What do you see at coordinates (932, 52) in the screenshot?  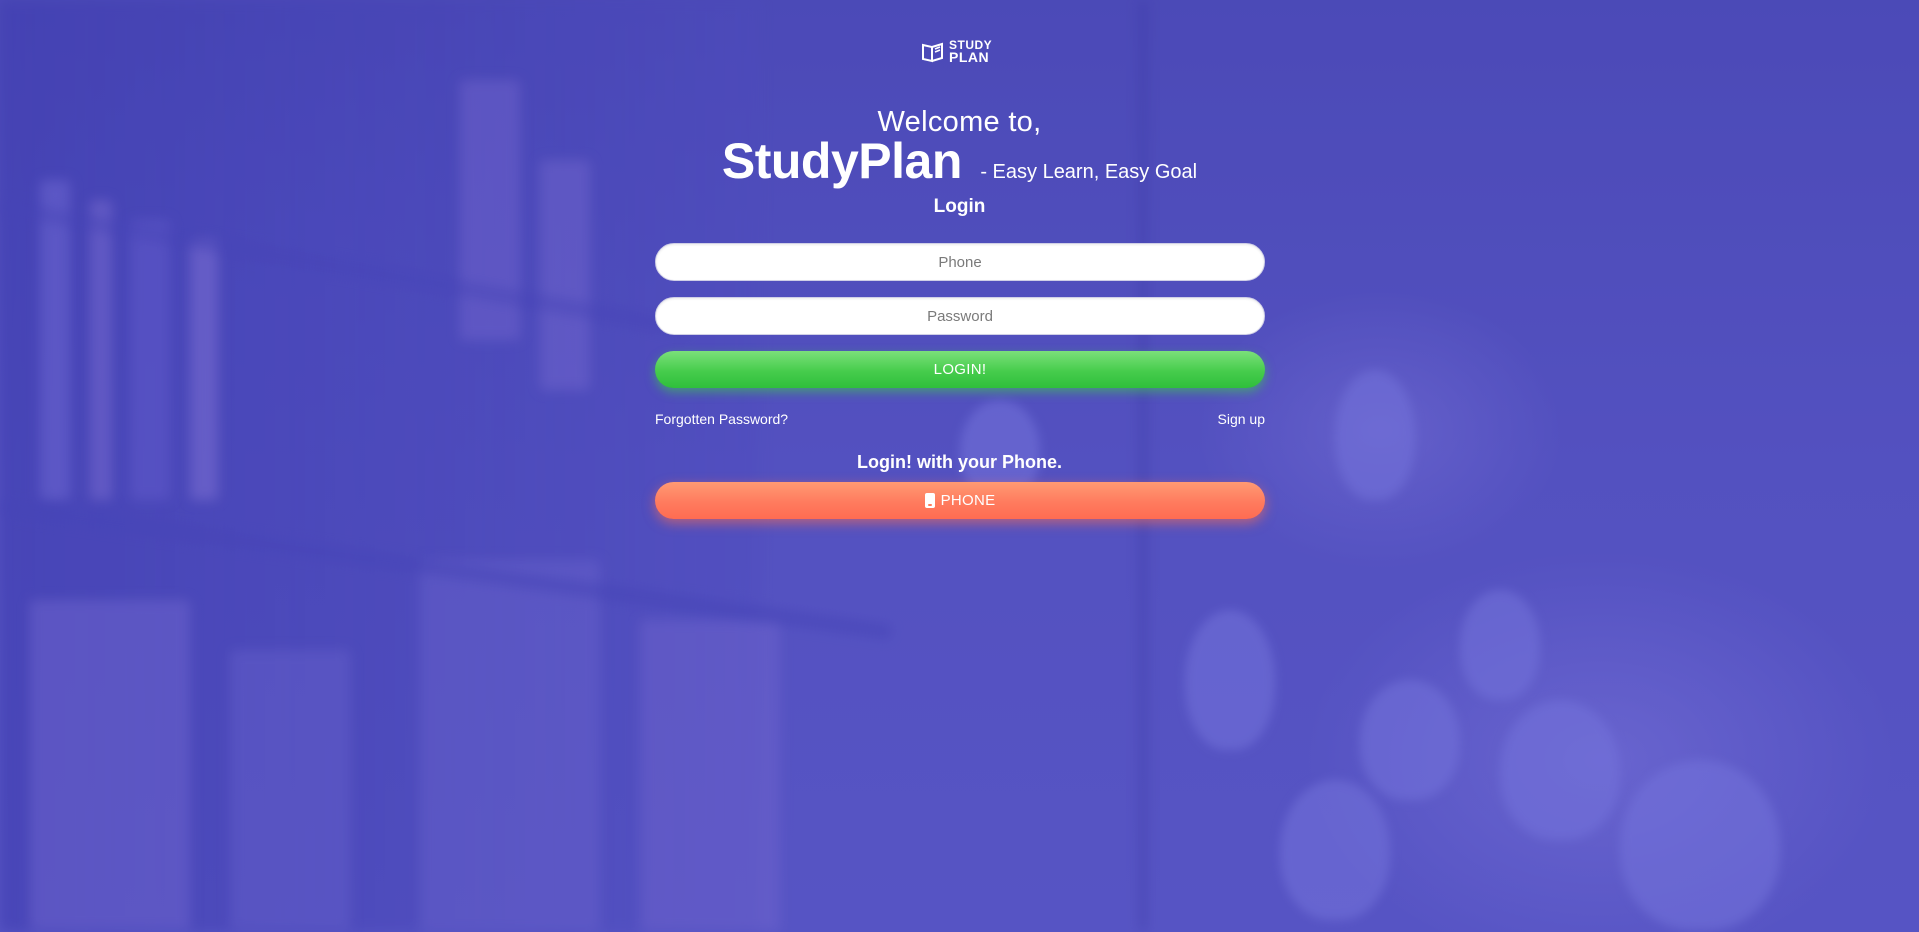 I see `open-book-icon` at bounding box center [932, 52].